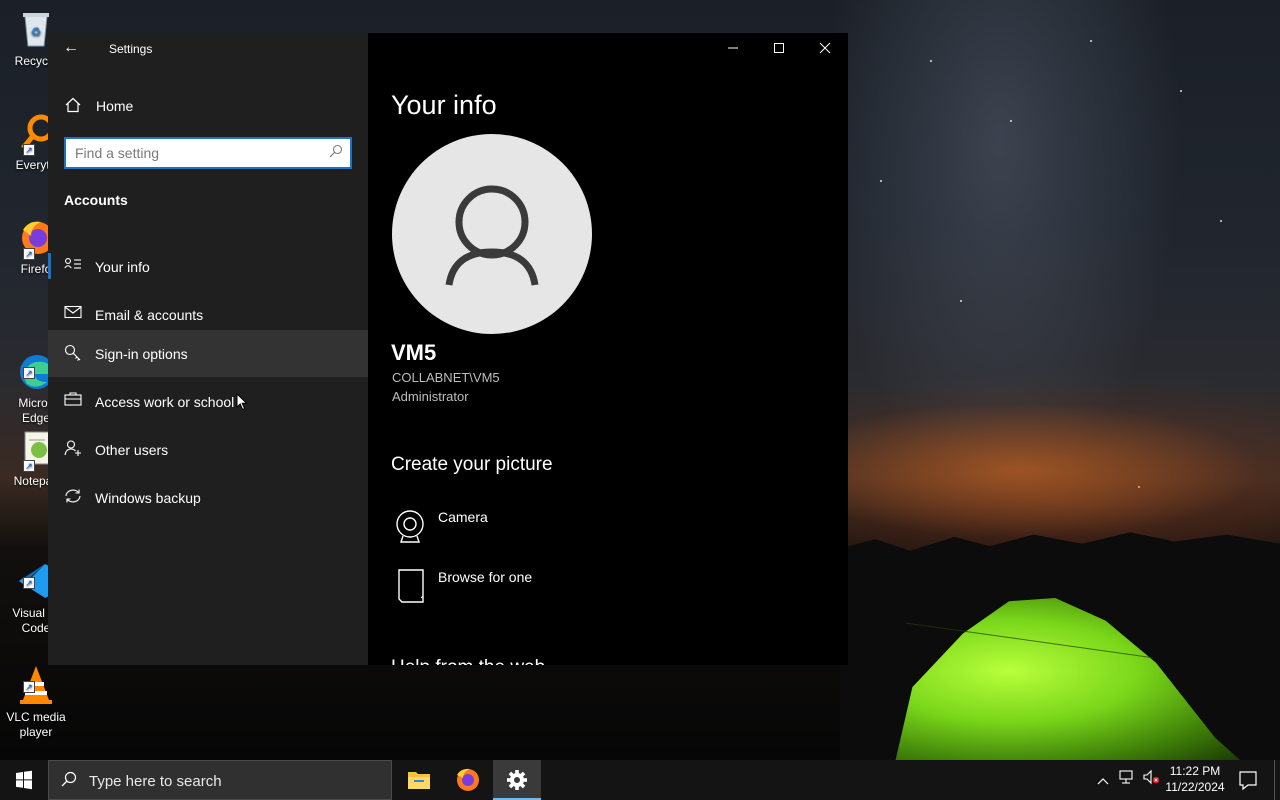 This screenshot has height=800, width=1280. Describe the element at coordinates (165, 402) in the screenshot. I see `nav-item-label: Access work or school` at that location.